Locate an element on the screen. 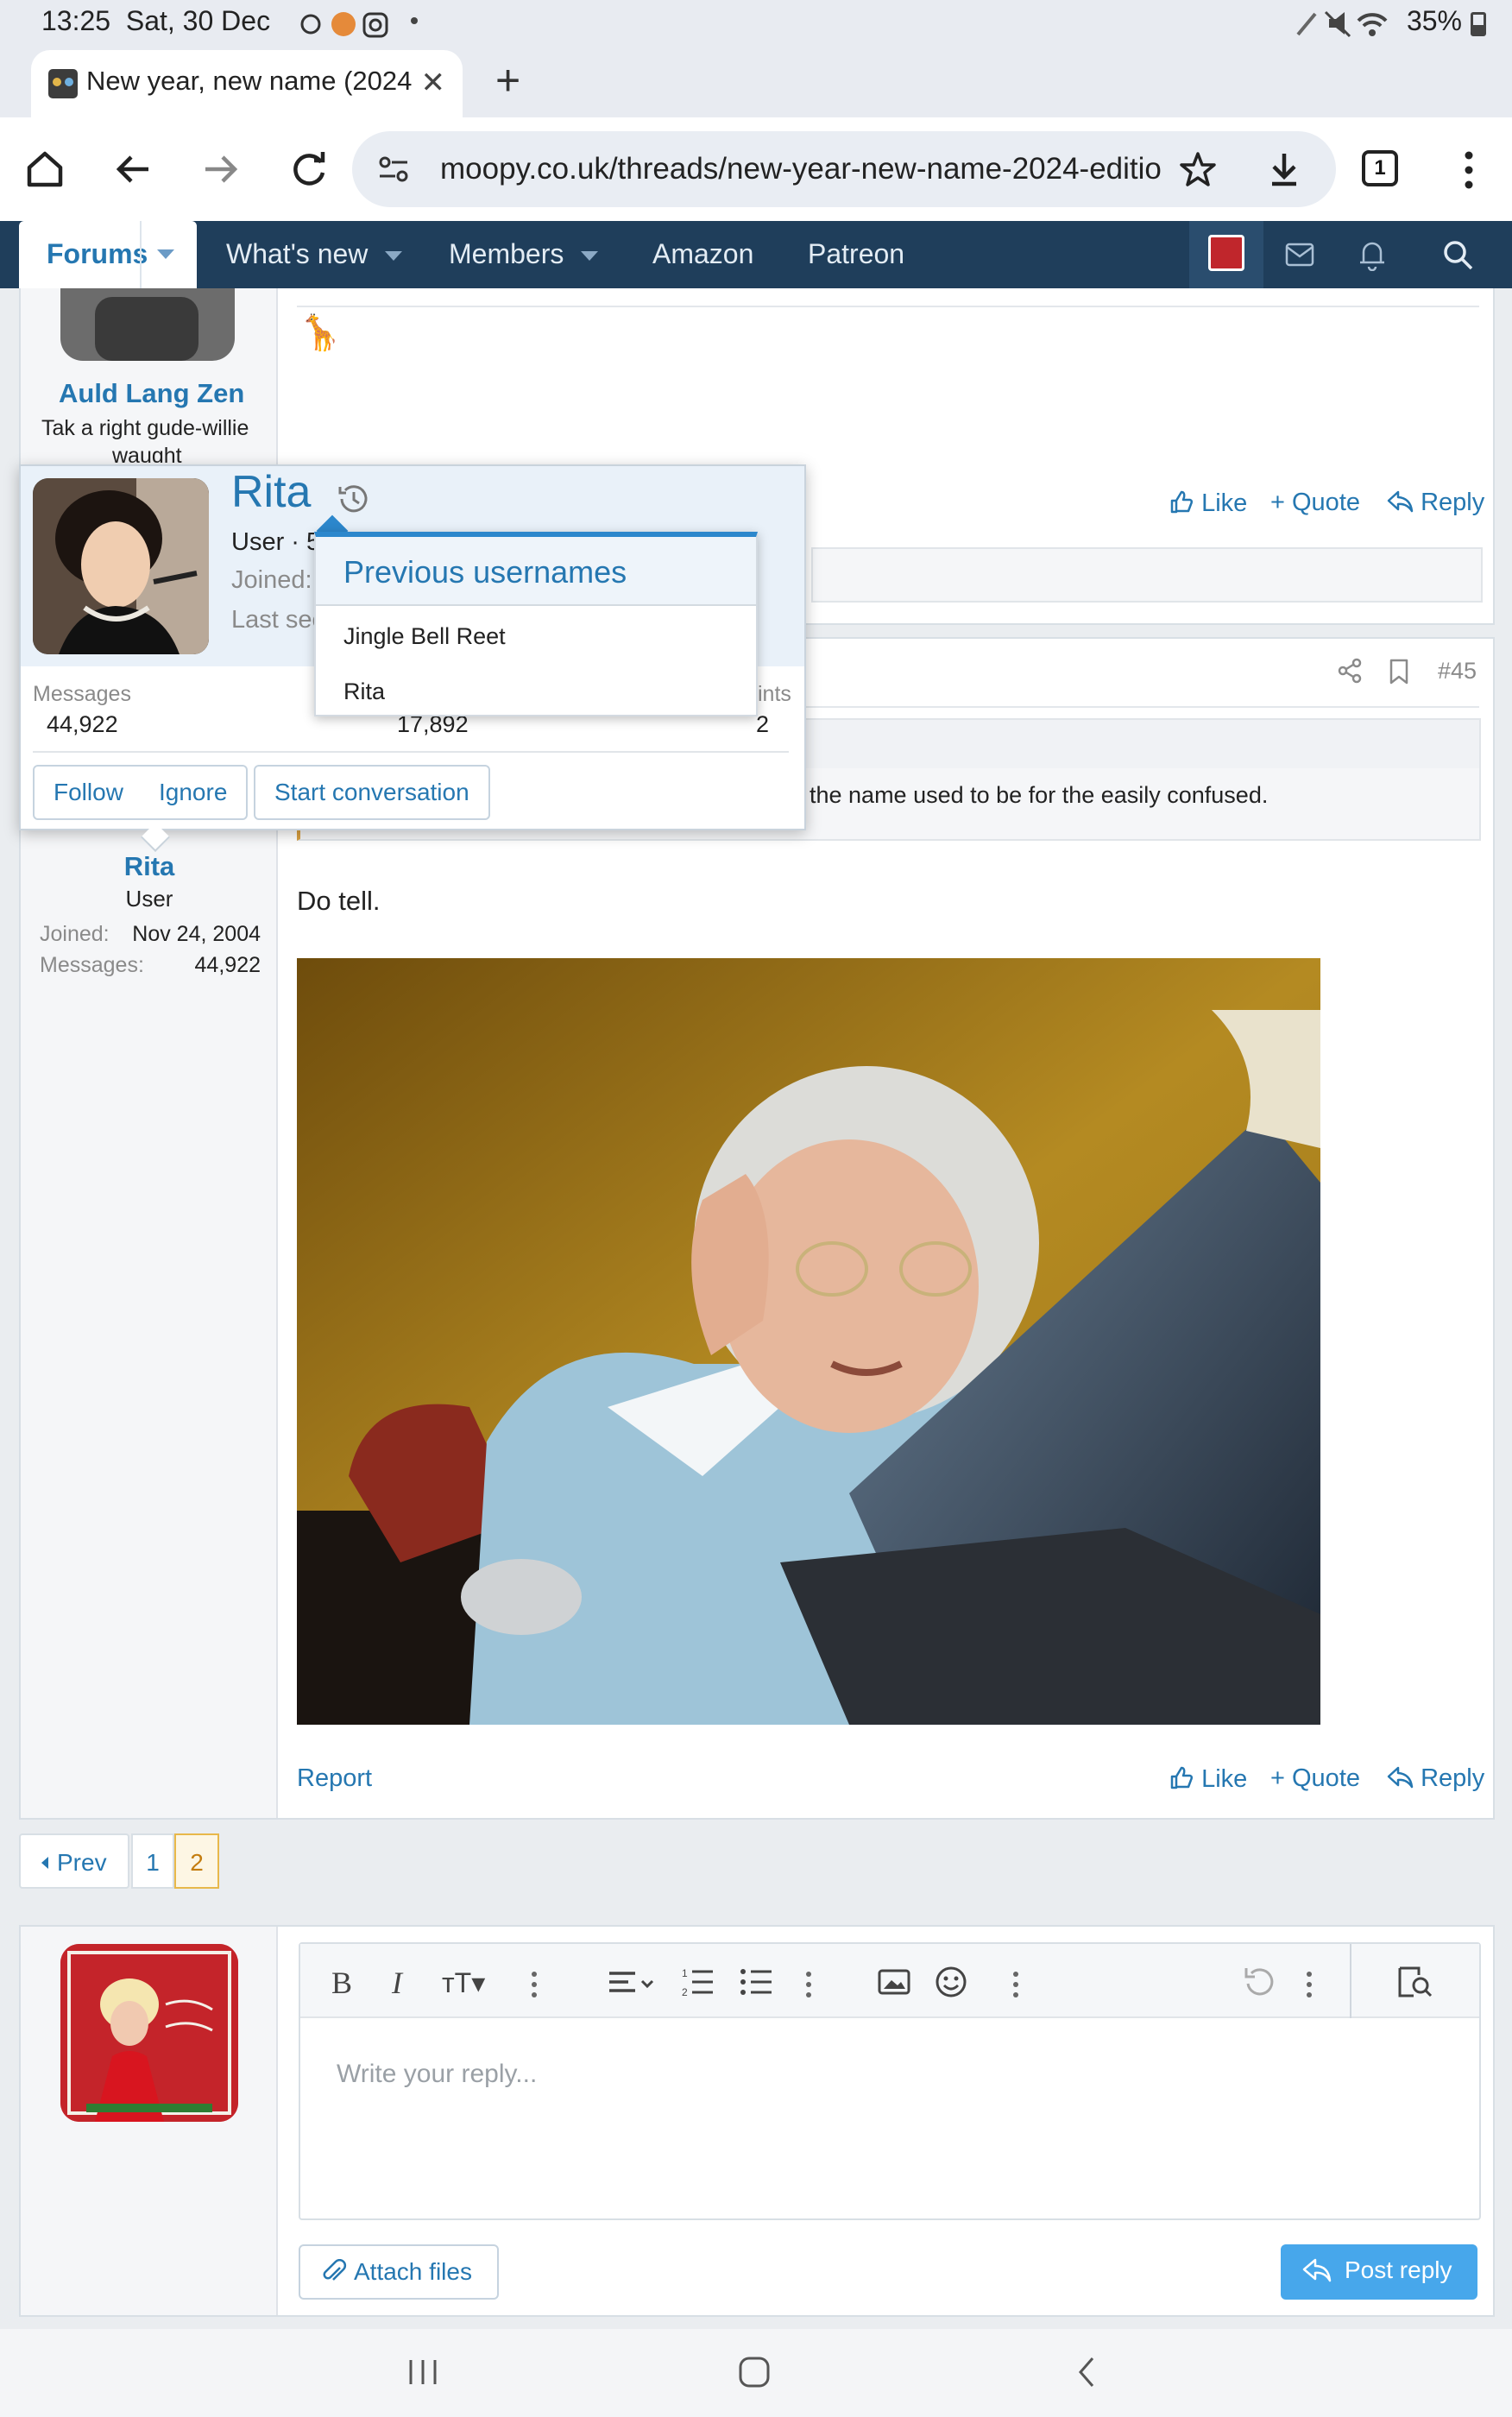 The image size is (1512, 2417). preview-icon is located at coordinates (1415, 1982).